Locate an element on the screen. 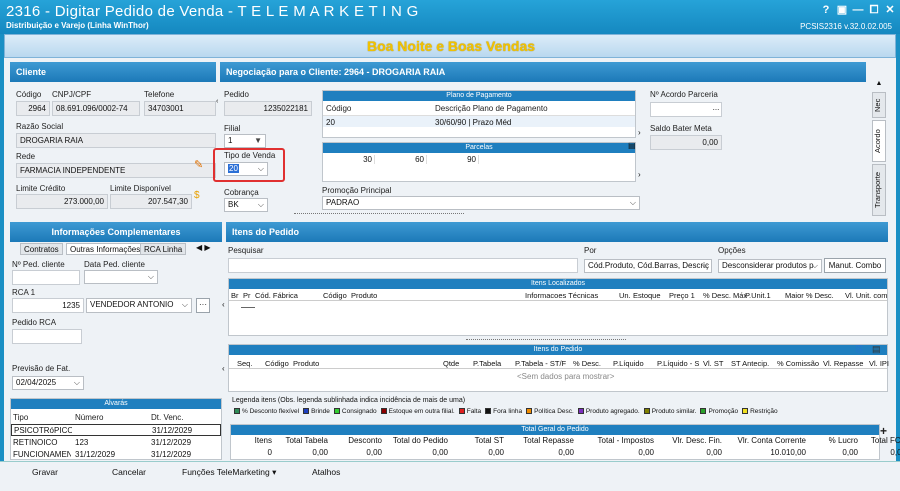  col-seq: Seq. is located at coordinates (244, 363).